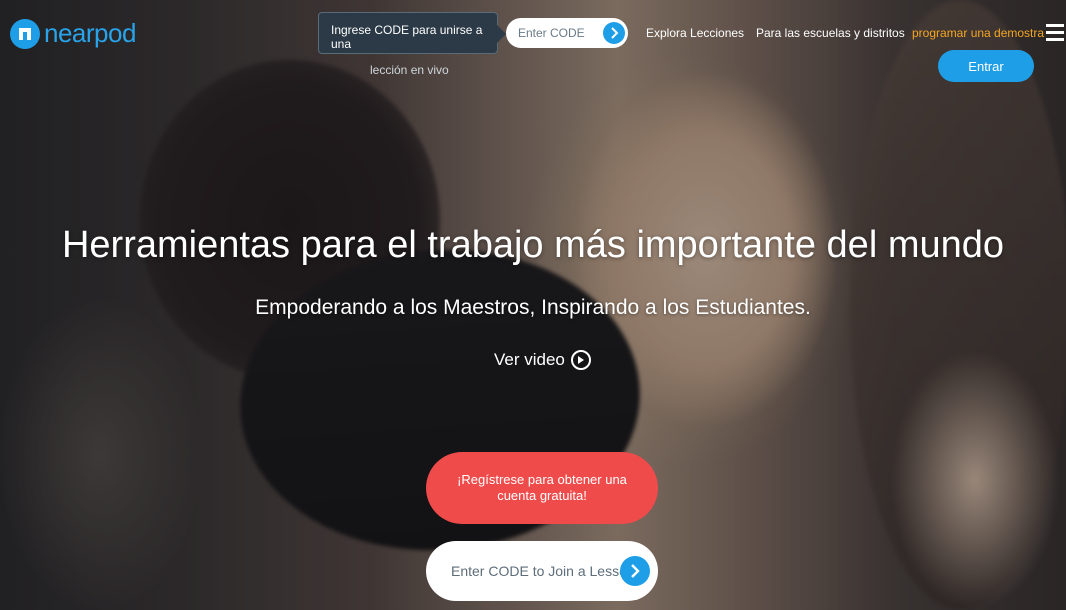 Image resolution: width=1066 pixels, height=610 pixels. What do you see at coordinates (25, 33) in the screenshot?
I see `nearpod-logo-icon` at bounding box center [25, 33].